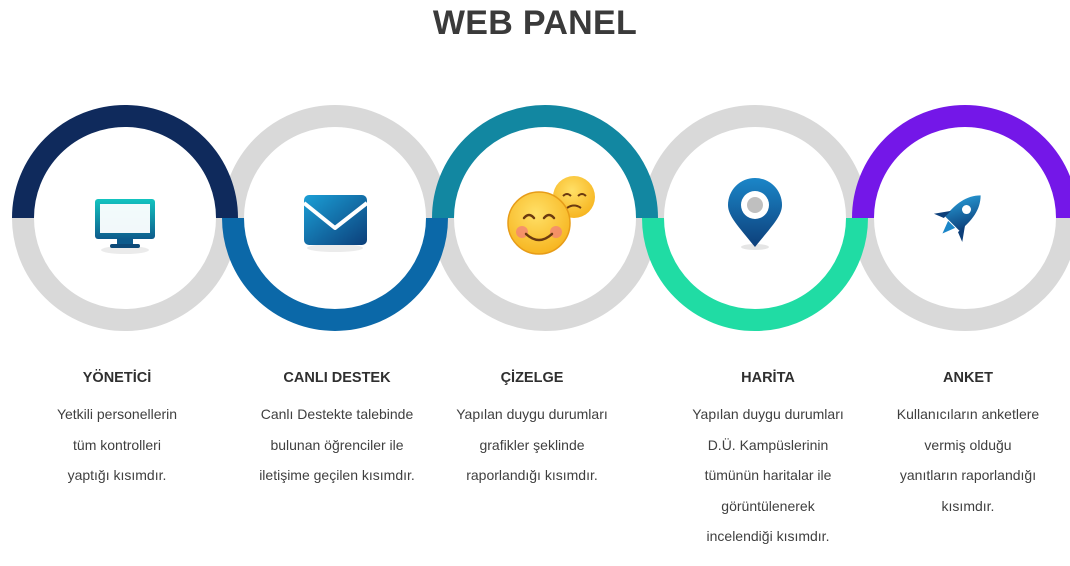  I want to click on ring-gray-half, so click(961, 274).